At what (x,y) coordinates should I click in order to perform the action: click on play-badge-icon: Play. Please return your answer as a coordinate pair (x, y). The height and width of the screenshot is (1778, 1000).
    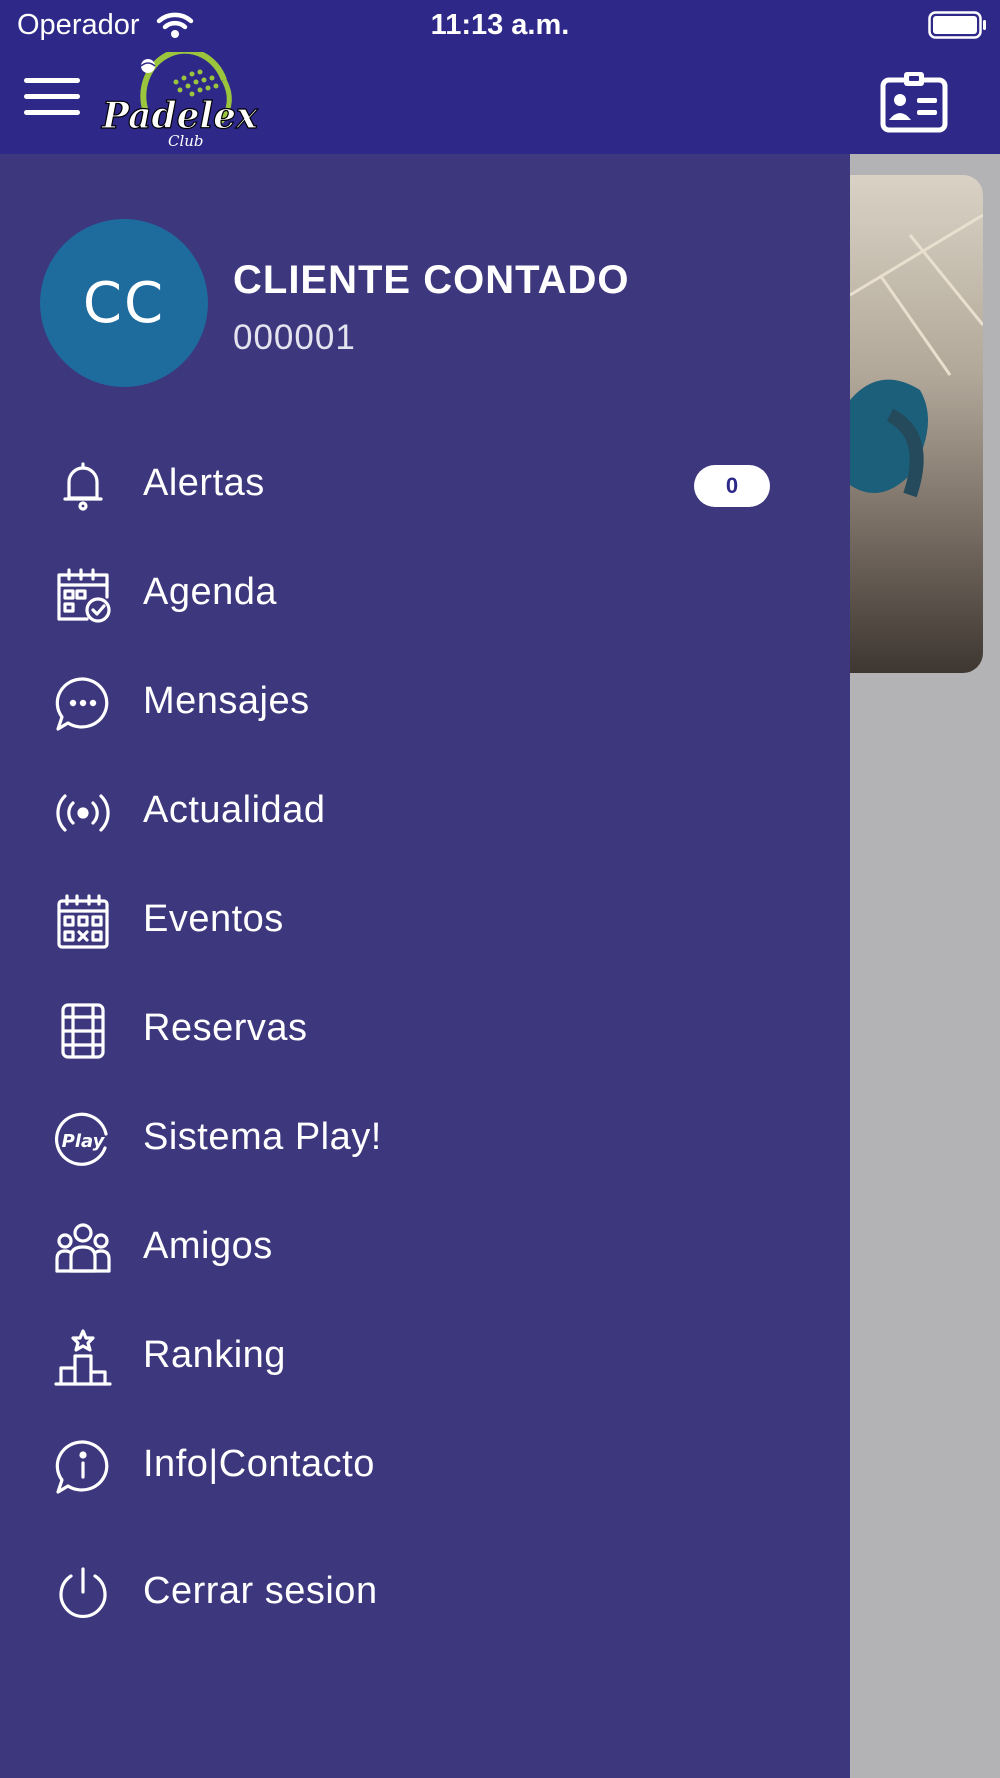
    Looking at the image, I should click on (83, 1140).